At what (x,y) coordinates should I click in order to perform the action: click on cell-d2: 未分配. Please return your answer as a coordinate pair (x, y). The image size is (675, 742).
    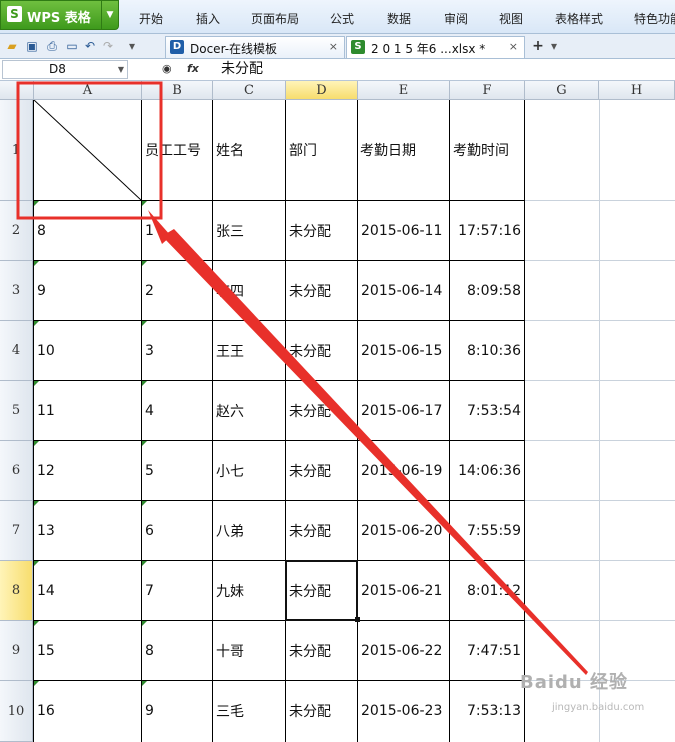
    Looking at the image, I should click on (321, 230).